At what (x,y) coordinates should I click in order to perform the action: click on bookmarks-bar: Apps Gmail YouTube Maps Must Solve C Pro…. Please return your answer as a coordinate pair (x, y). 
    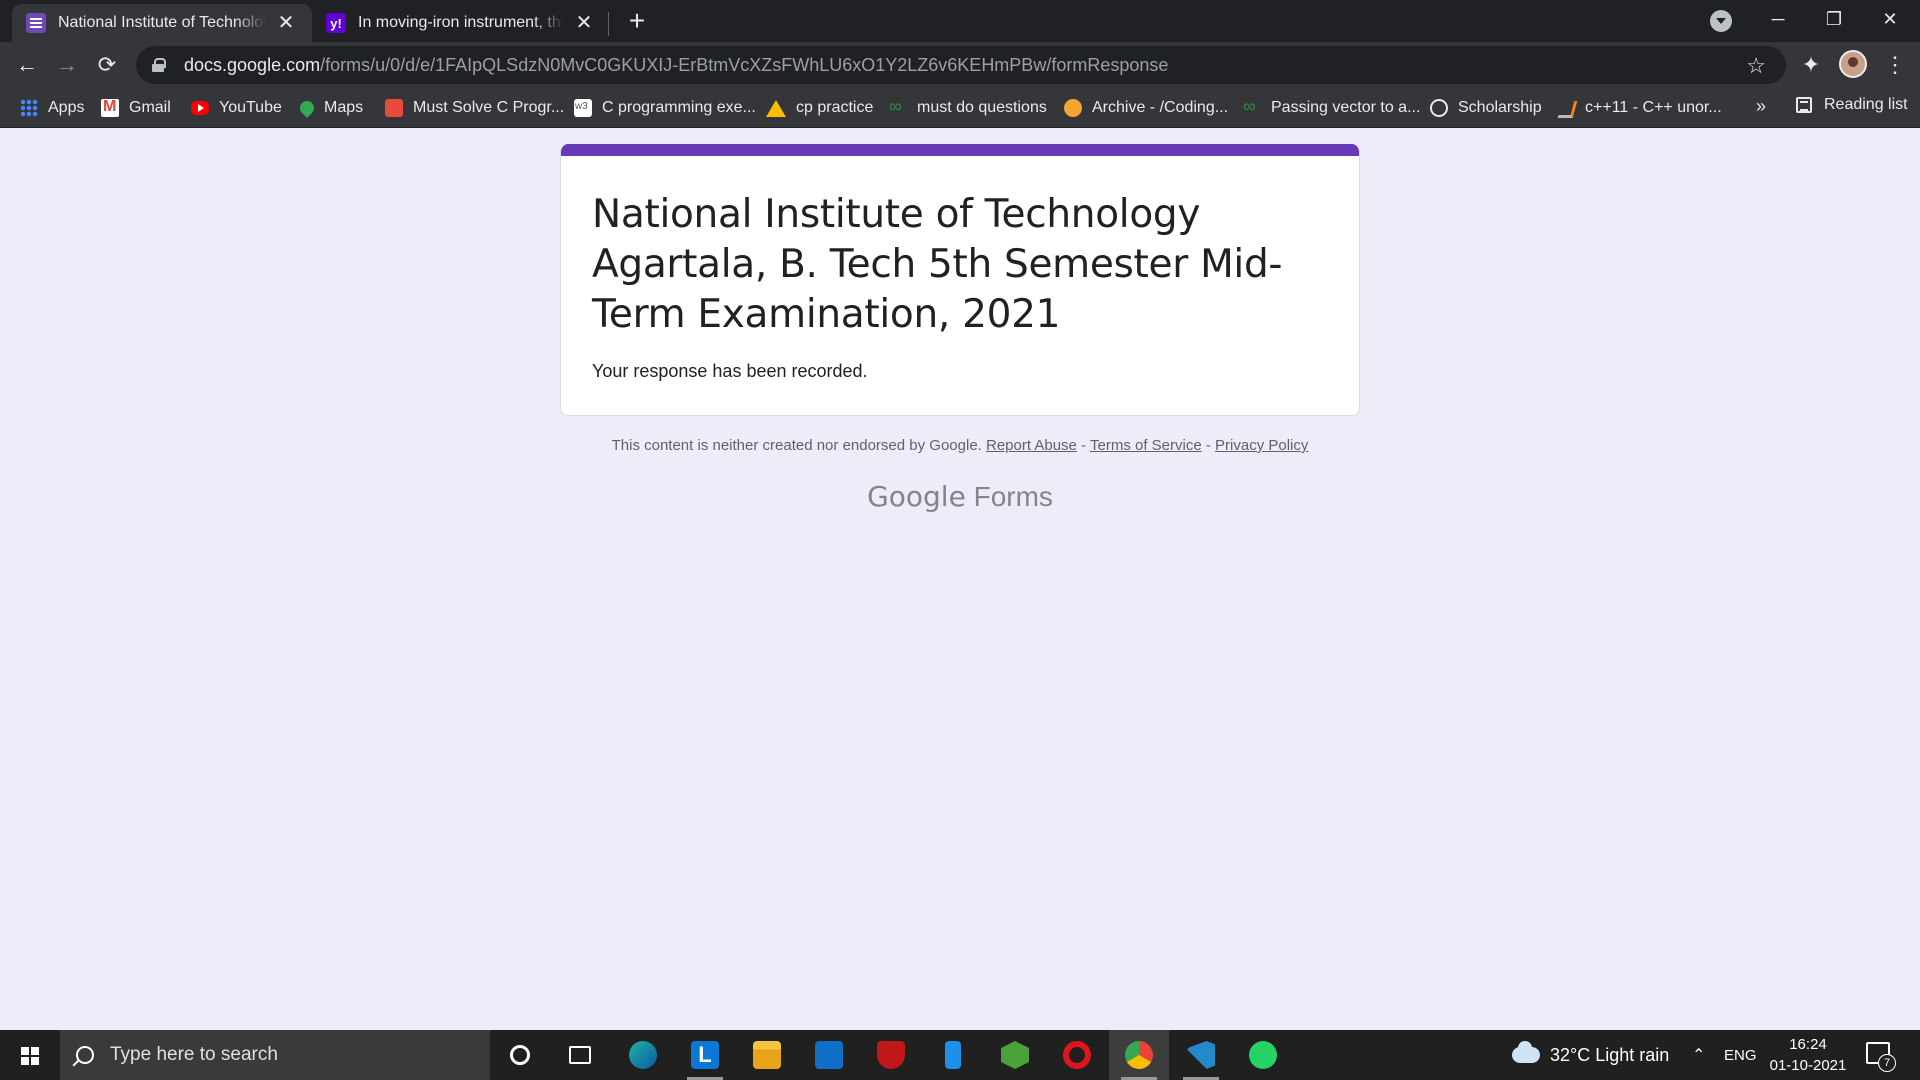
    Looking at the image, I should click on (960, 108).